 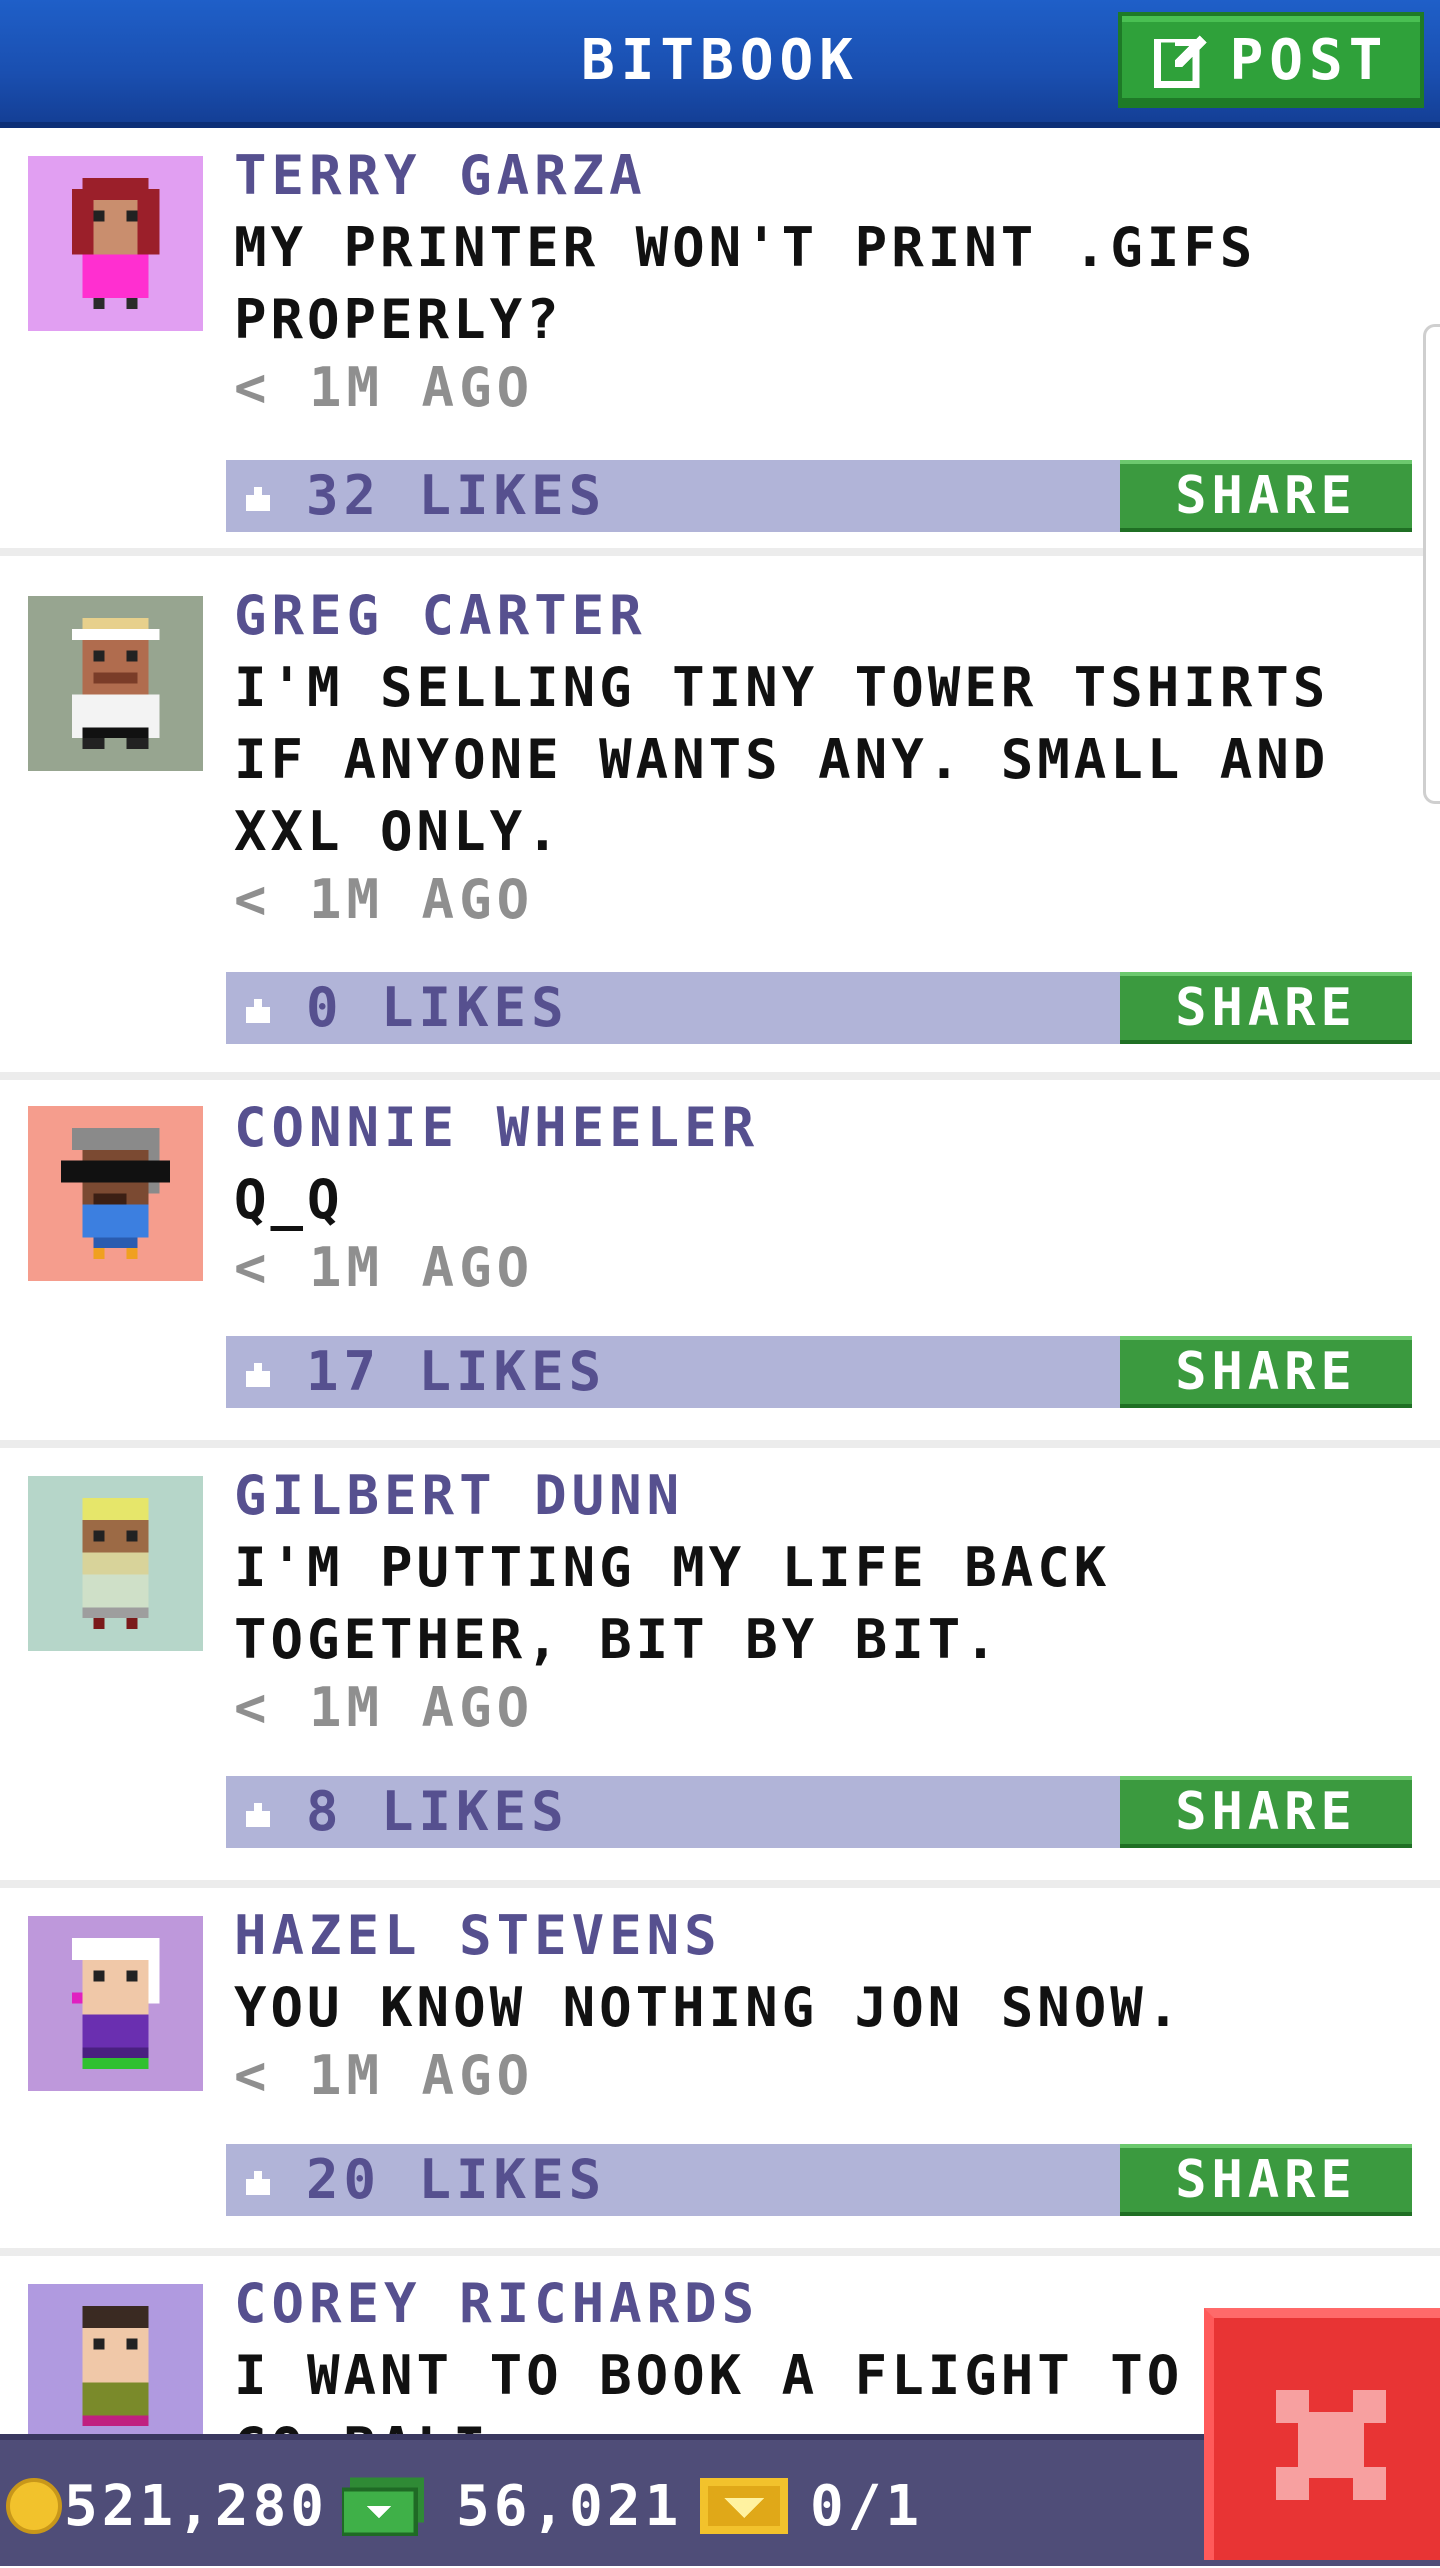 I want to click on likes-count: 32 LIKES, so click(x=456, y=495).